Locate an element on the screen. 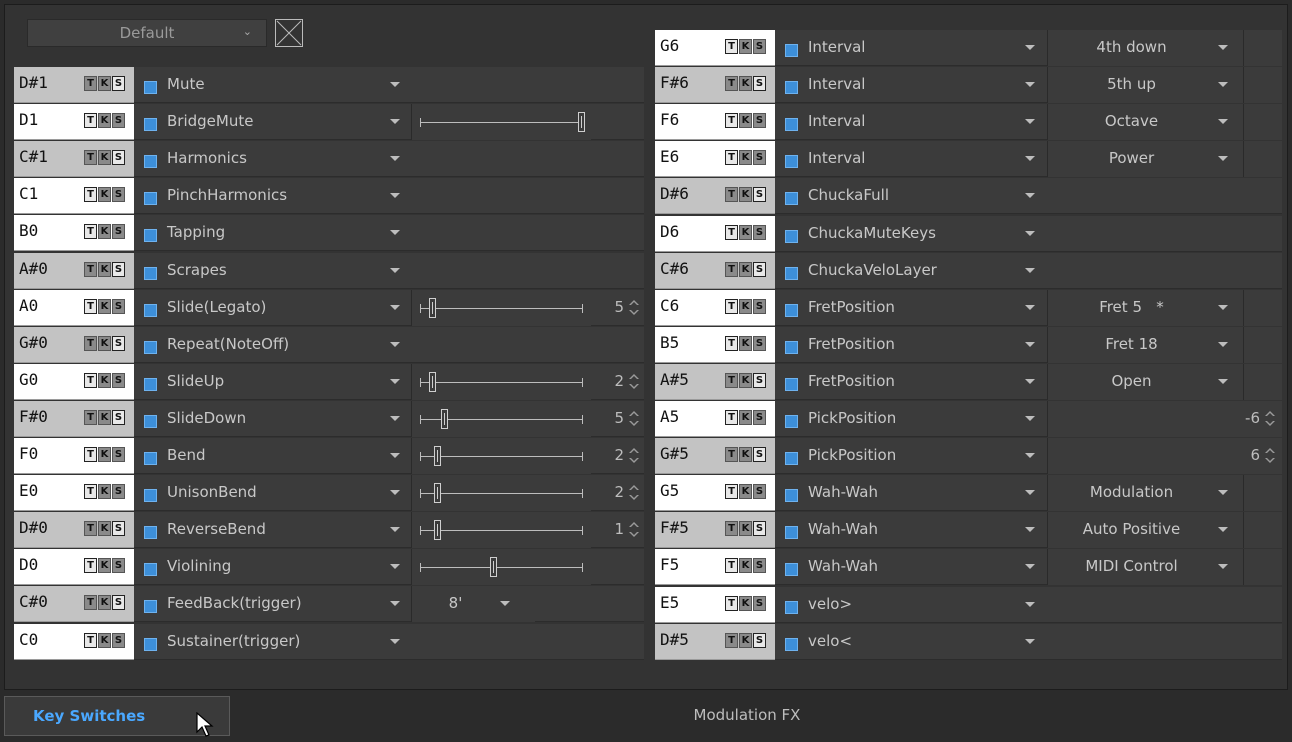 The height and width of the screenshot is (742, 1292). articulation-selector: Interval Octave is located at coordinates (1028, 122).